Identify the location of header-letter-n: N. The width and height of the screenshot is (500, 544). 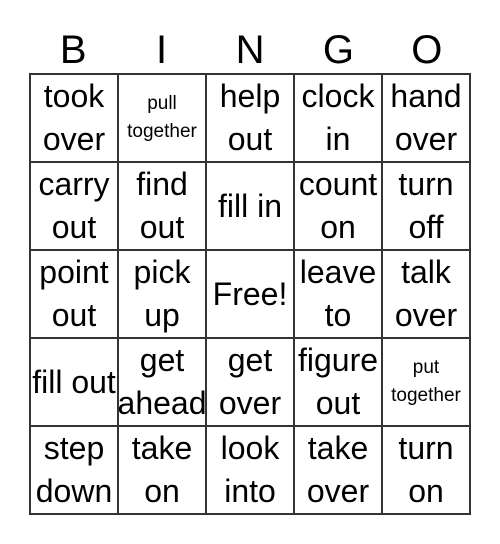
(250, 50).